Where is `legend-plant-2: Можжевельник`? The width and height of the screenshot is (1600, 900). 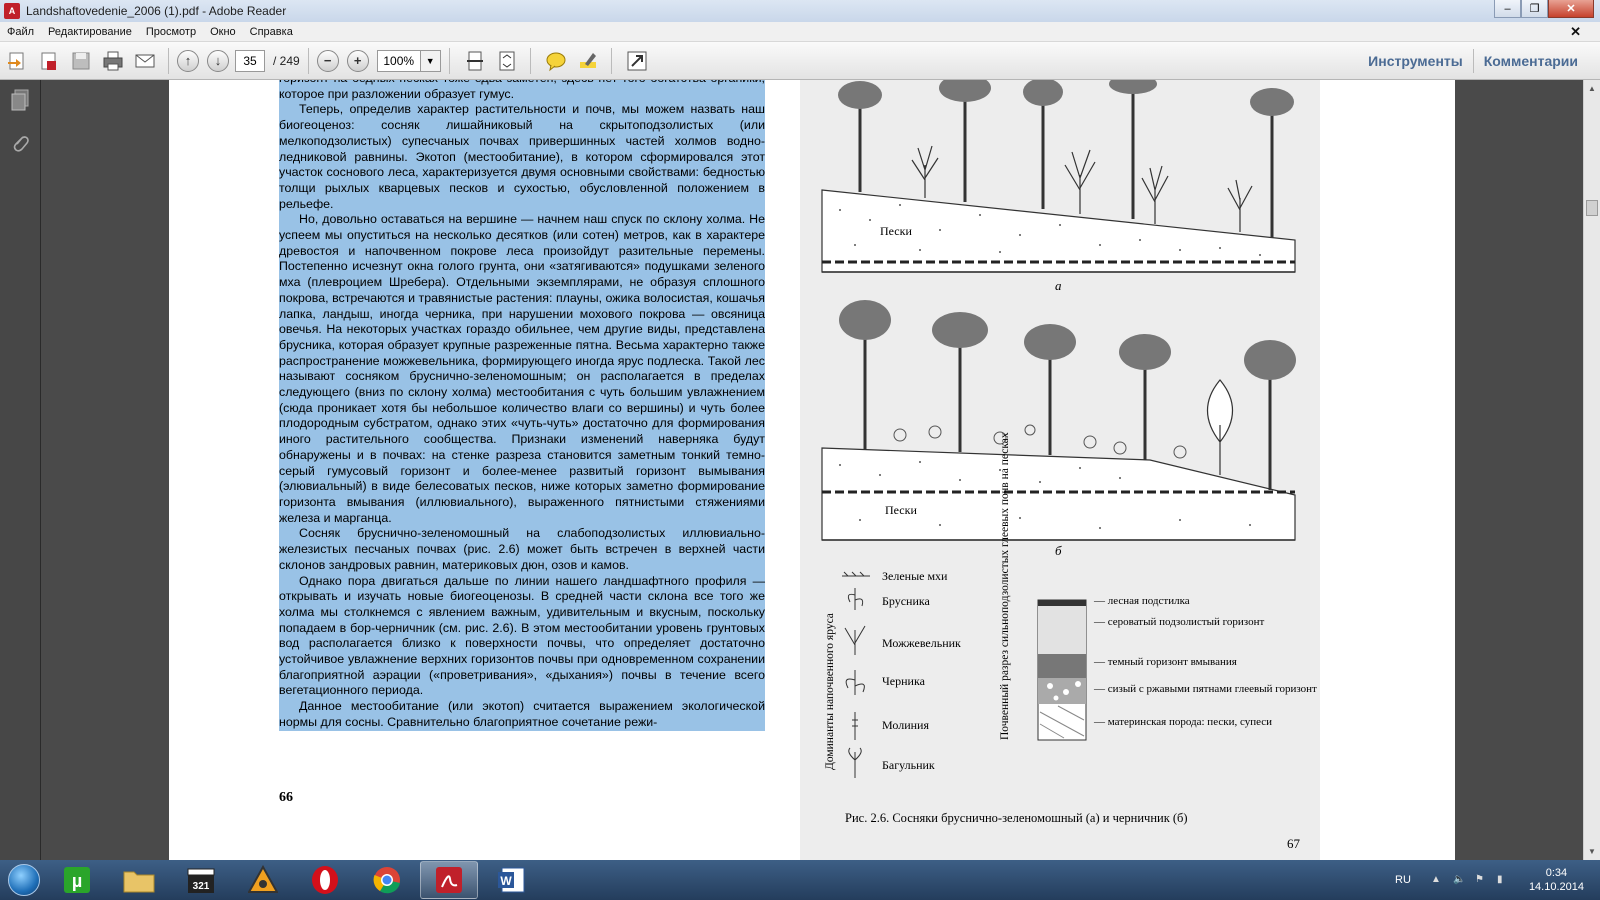
legend-plant-2: Можжевельник is located at coordinates (921, 643).